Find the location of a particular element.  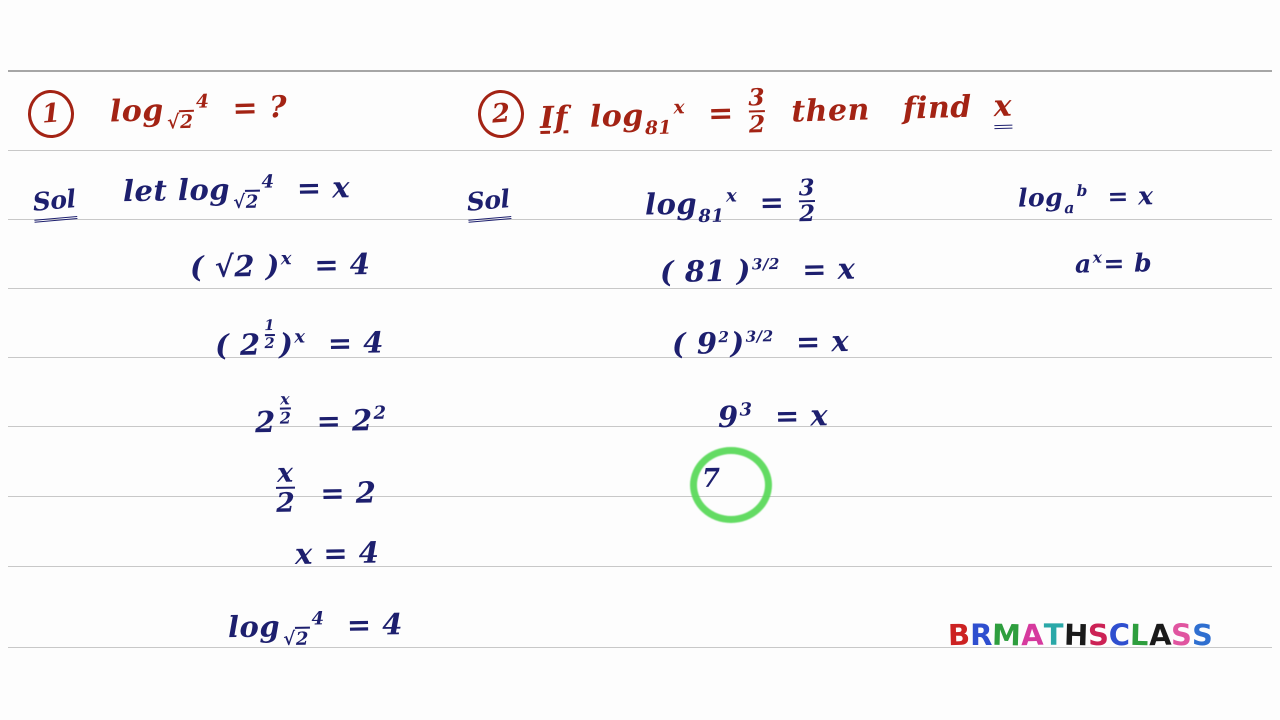

logo-letter-0: B is located at coordinates (959, 635).